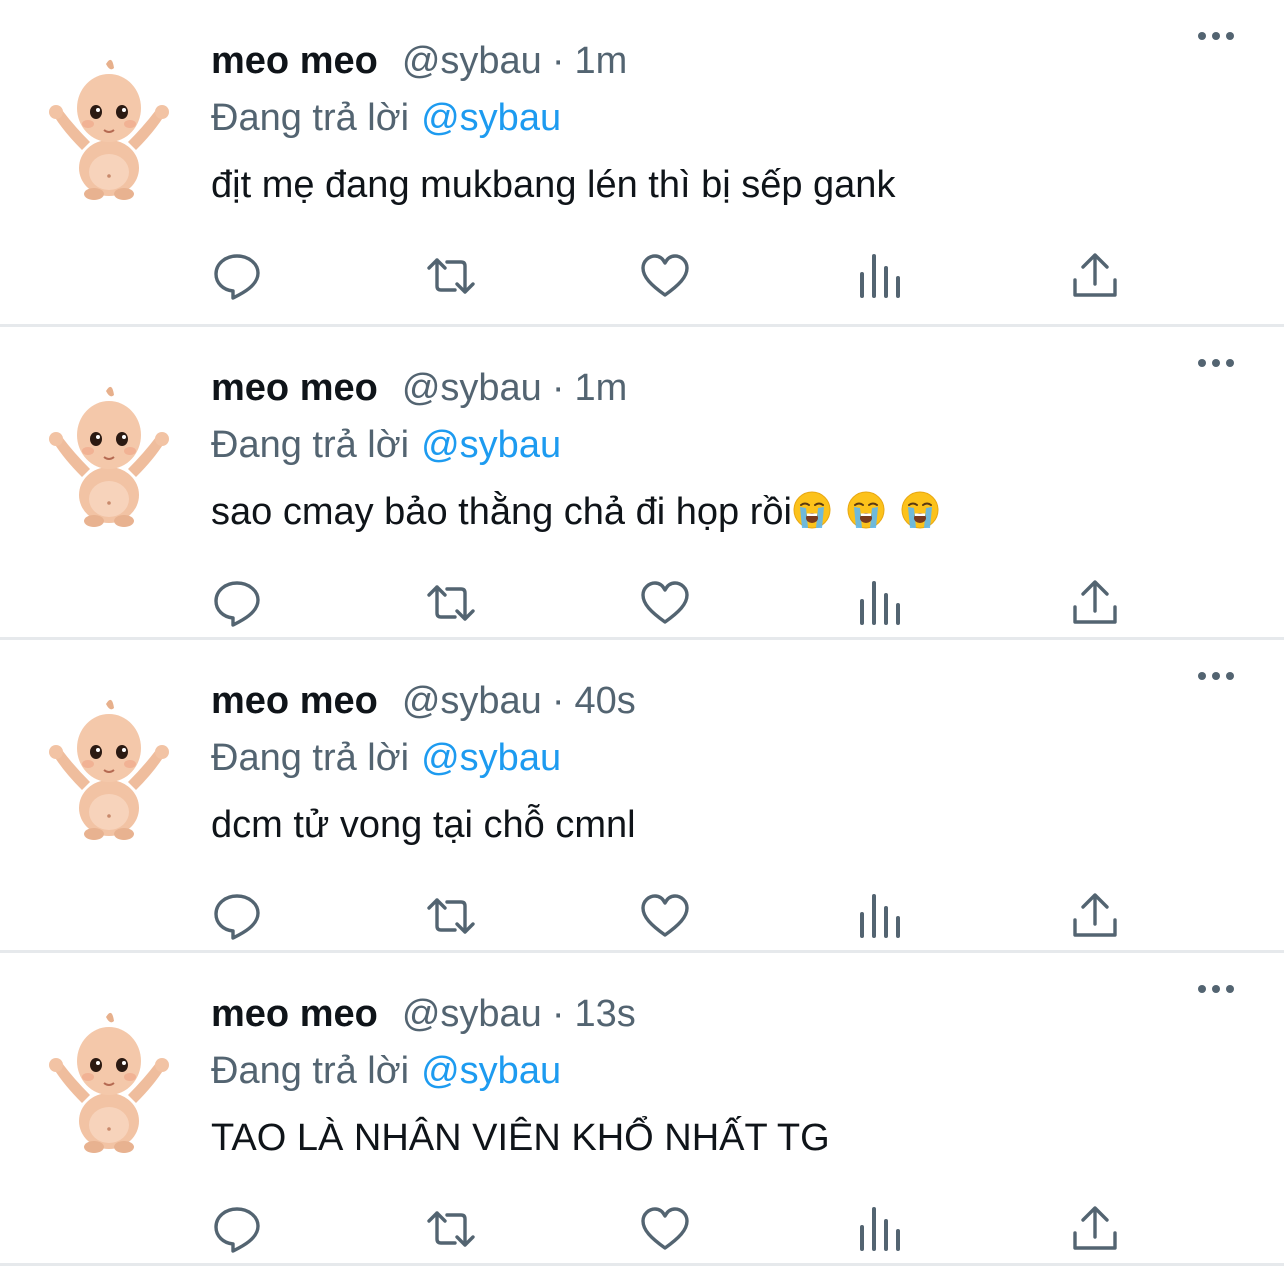 This screenshot has width=1284, height=1285. What do you see at coordinates (109, 1082) in the screenshot?
I see `kewpie-doll-avatar-icon` at bounding box center [109, 1082].